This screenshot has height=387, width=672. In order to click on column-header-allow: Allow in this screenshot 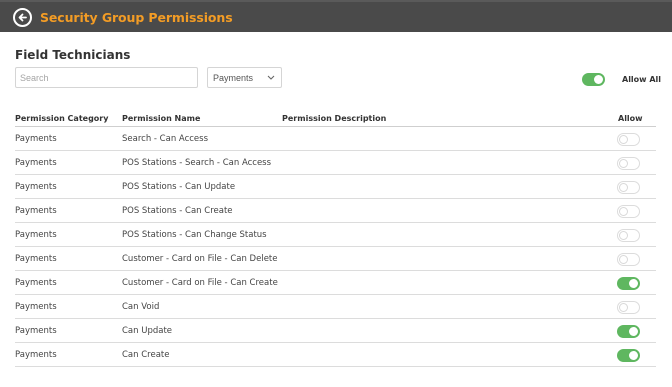, I will do `click(630, 118)`.